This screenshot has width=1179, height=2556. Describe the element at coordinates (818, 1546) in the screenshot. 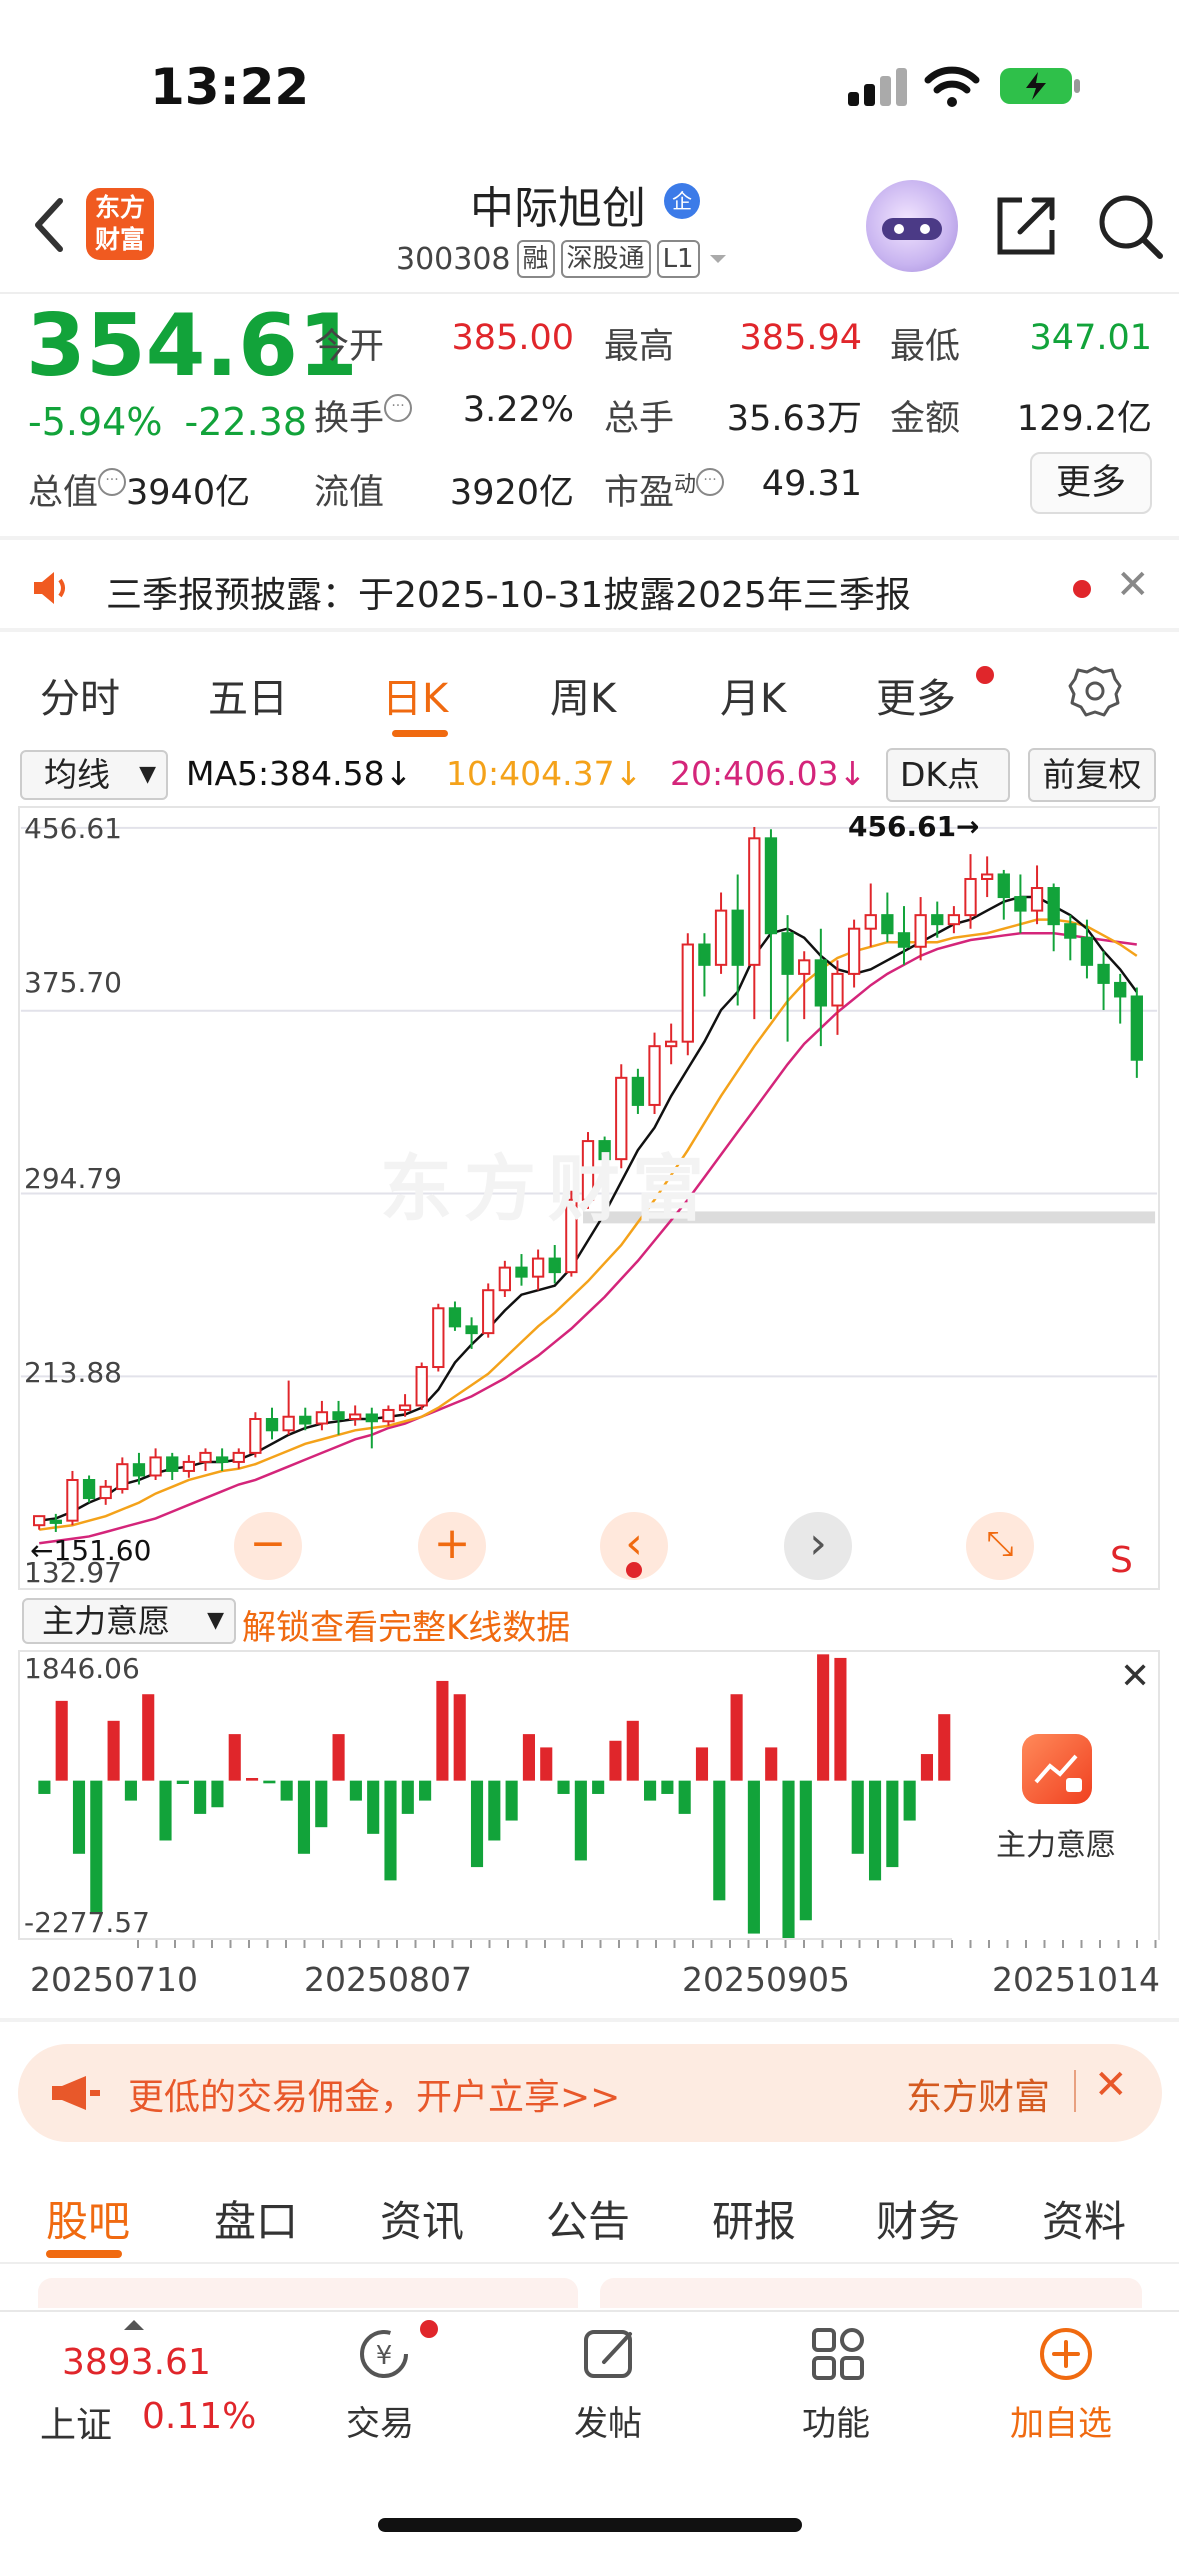

I see `scroll-right-button: ›` at that location.